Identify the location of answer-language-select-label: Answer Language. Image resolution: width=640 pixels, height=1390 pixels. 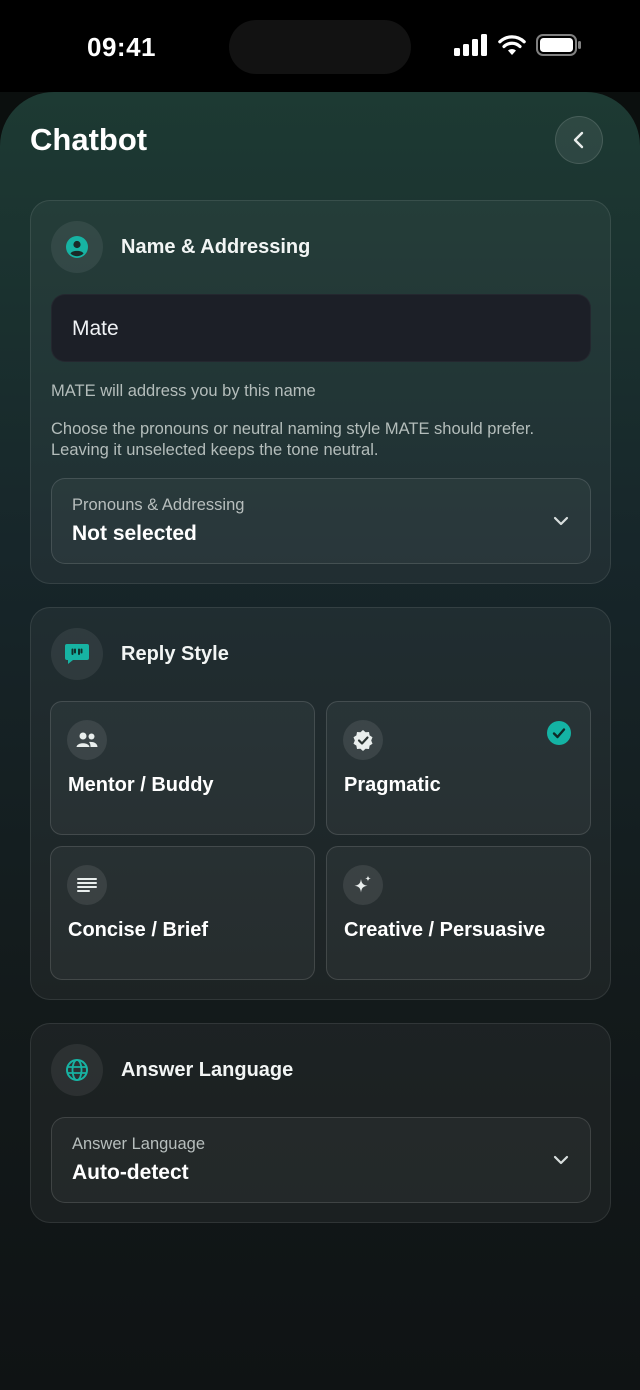
(139, 1144).